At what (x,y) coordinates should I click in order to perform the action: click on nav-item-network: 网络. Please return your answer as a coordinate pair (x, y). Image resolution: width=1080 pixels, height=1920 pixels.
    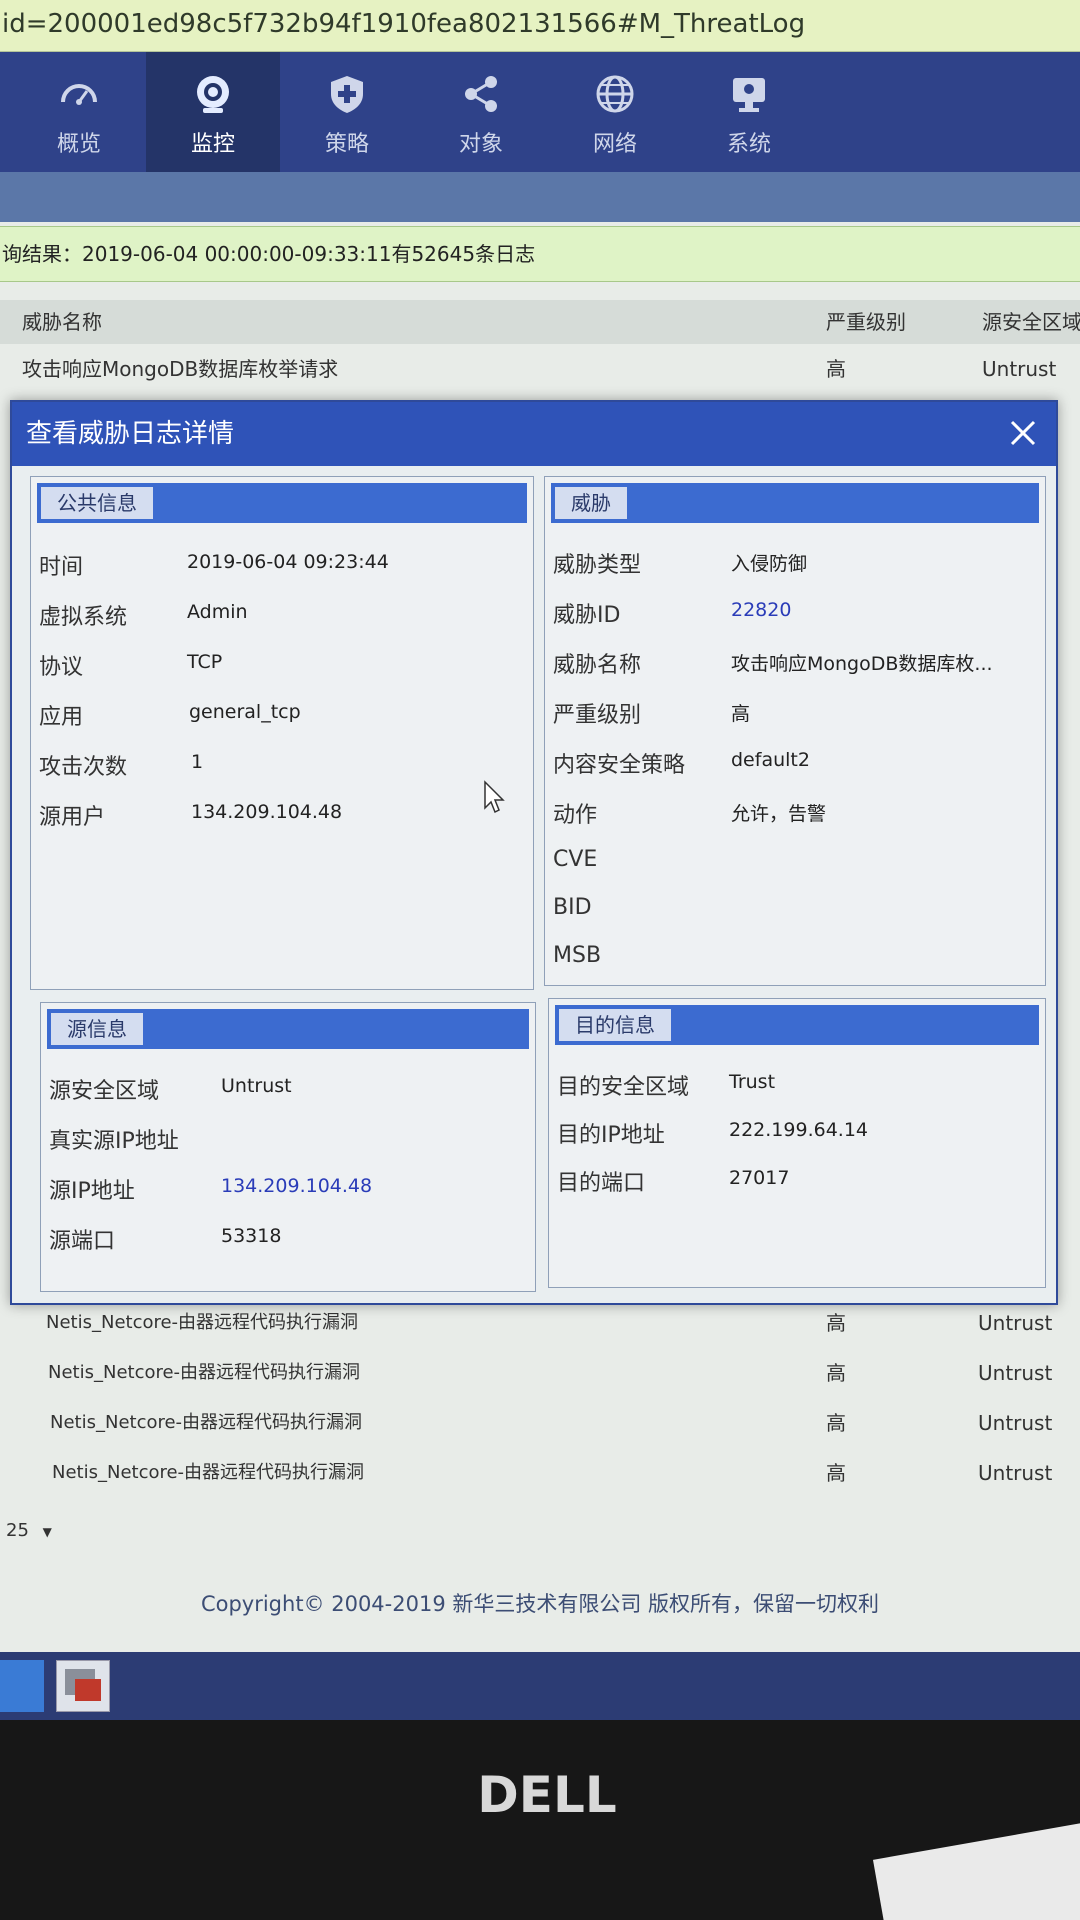
    Looking at the image, I should click on (615, 112).